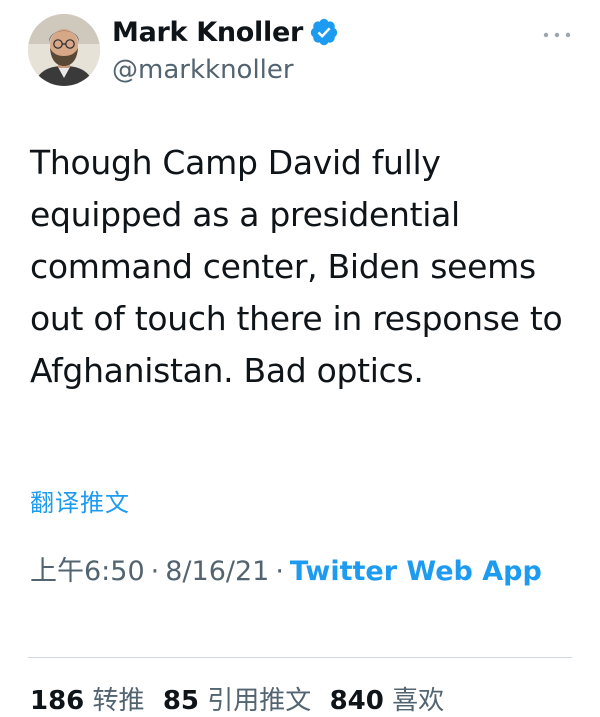 The width and height of the screenshot is (600, 717). What do you see at coordinates (57, 701) in the screenshot?
I see `retweets-count: 186` at bounding box center [57, 701].